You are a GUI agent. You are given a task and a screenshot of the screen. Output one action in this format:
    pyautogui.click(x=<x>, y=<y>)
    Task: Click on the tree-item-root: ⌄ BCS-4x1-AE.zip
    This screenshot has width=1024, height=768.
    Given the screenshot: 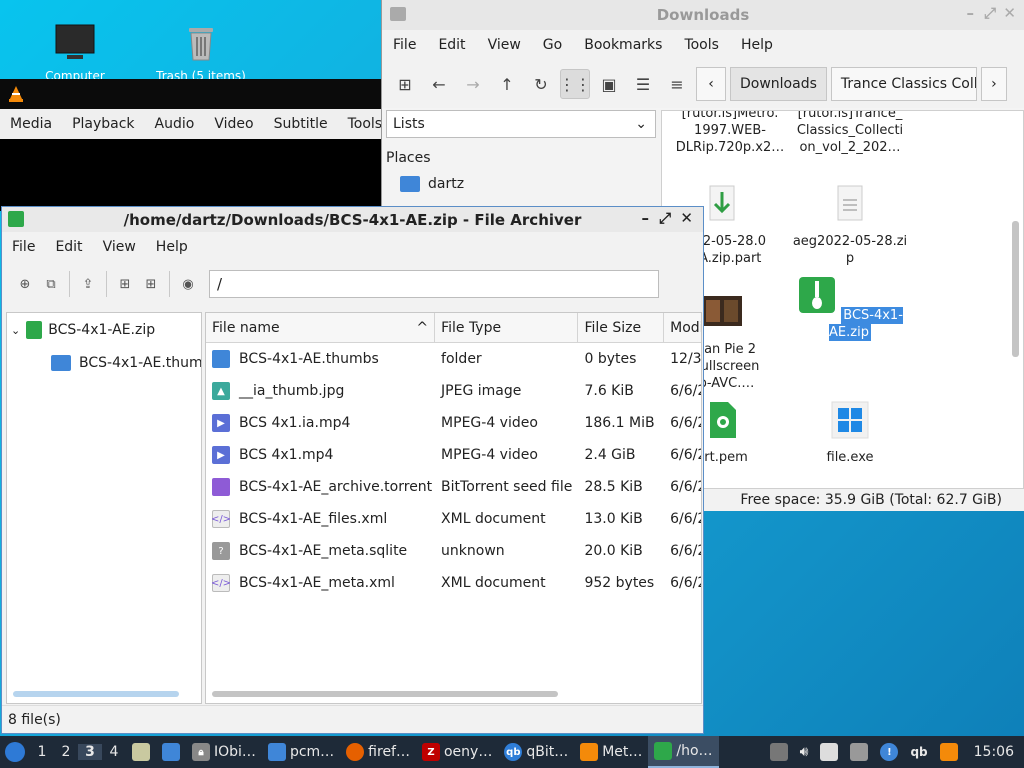 What is the action you would take?
    pyautogui.click(x=83, y=330)
    